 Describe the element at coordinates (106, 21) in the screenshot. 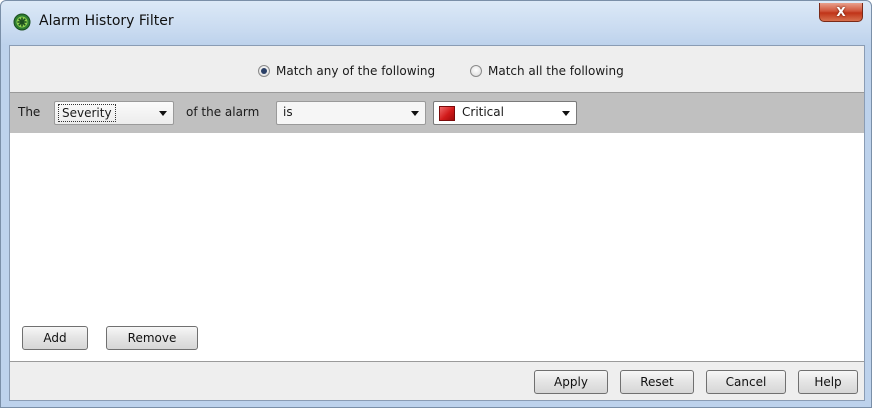

I see `window-title: Alarm History Filter` at that location.